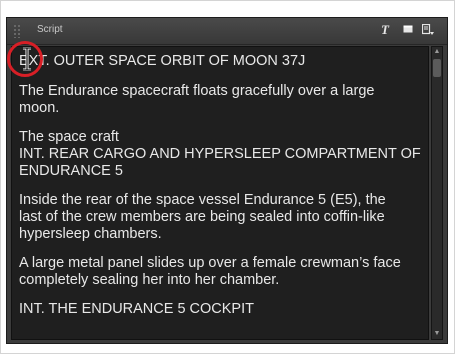 The image size is (455, 354). Describe the element at coordinates (385, 30) in the screenshot. I see `text-format-button: T` at that location.